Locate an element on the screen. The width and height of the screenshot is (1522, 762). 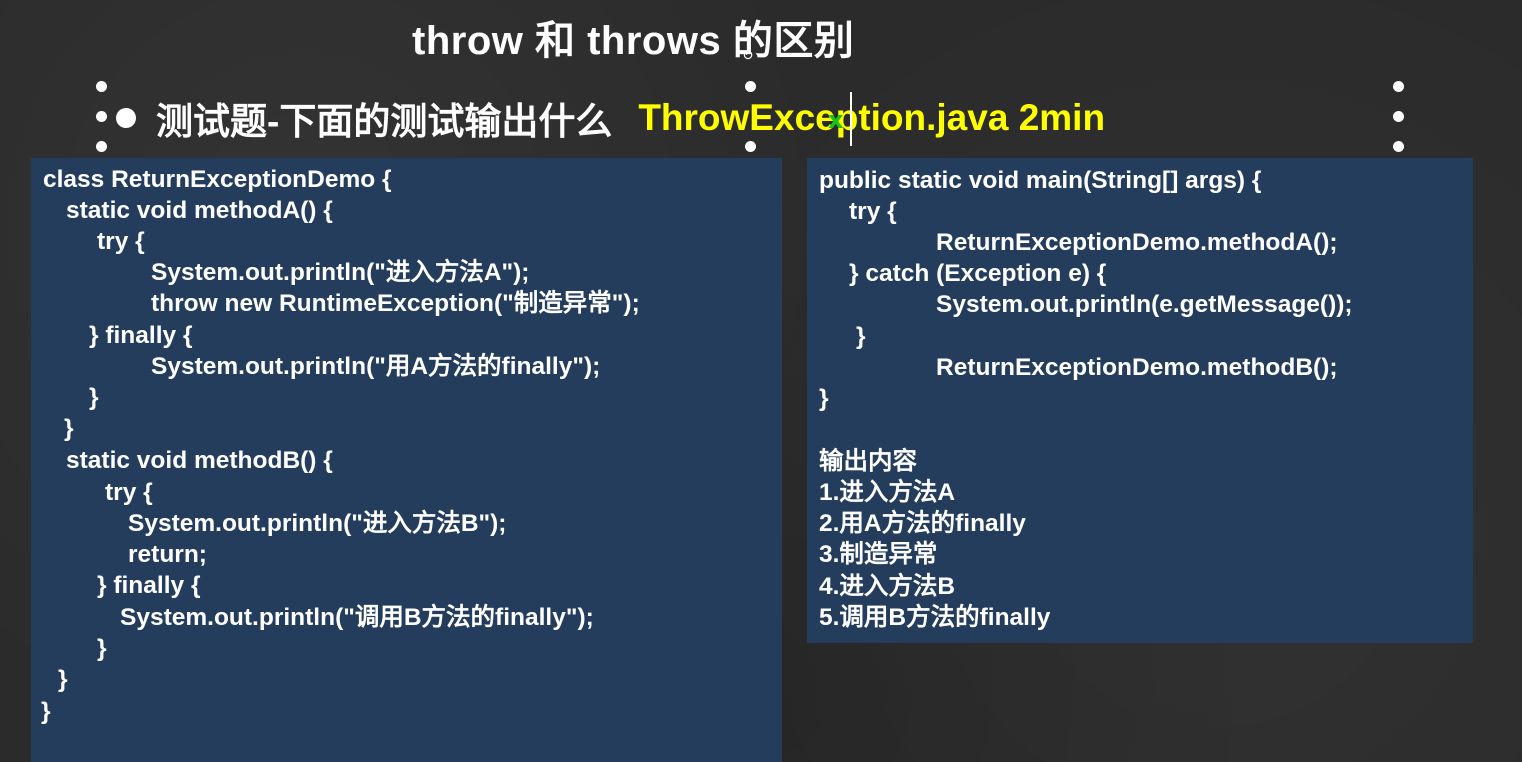
subtitle-textbox: 测试题-下面的测试输出什么 ThrowException.java 2min is located at coordinates (610, 118).